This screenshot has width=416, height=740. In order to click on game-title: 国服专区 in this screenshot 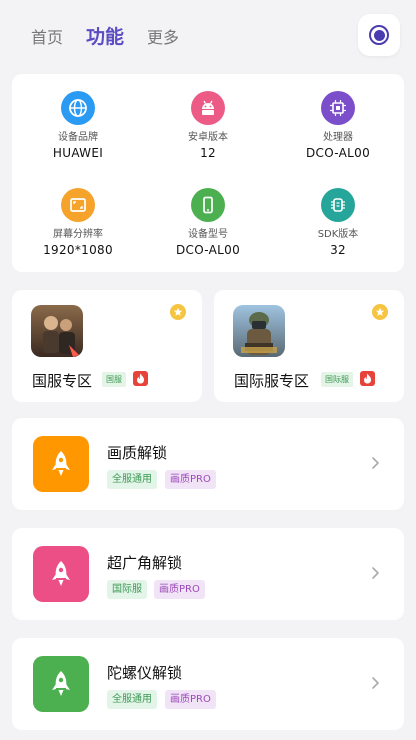, I will do `click(62, 381)`.